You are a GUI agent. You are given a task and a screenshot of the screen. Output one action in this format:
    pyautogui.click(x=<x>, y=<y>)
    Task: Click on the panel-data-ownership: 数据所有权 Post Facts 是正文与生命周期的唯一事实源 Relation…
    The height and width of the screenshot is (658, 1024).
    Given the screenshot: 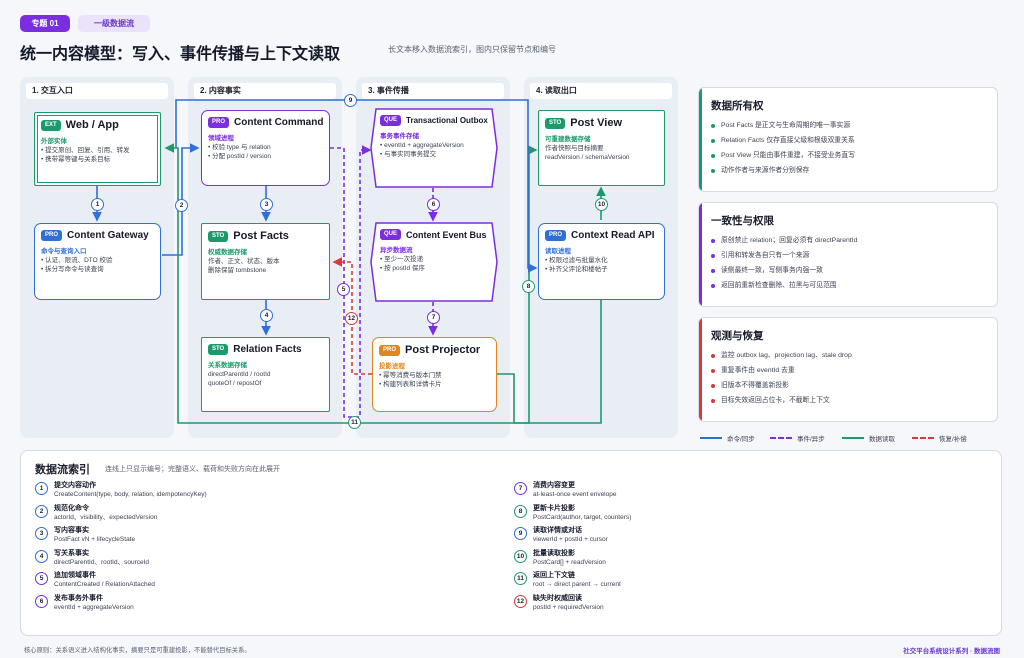 What is the action you would take?
    pyautogui.click(x=848, y=139)
    